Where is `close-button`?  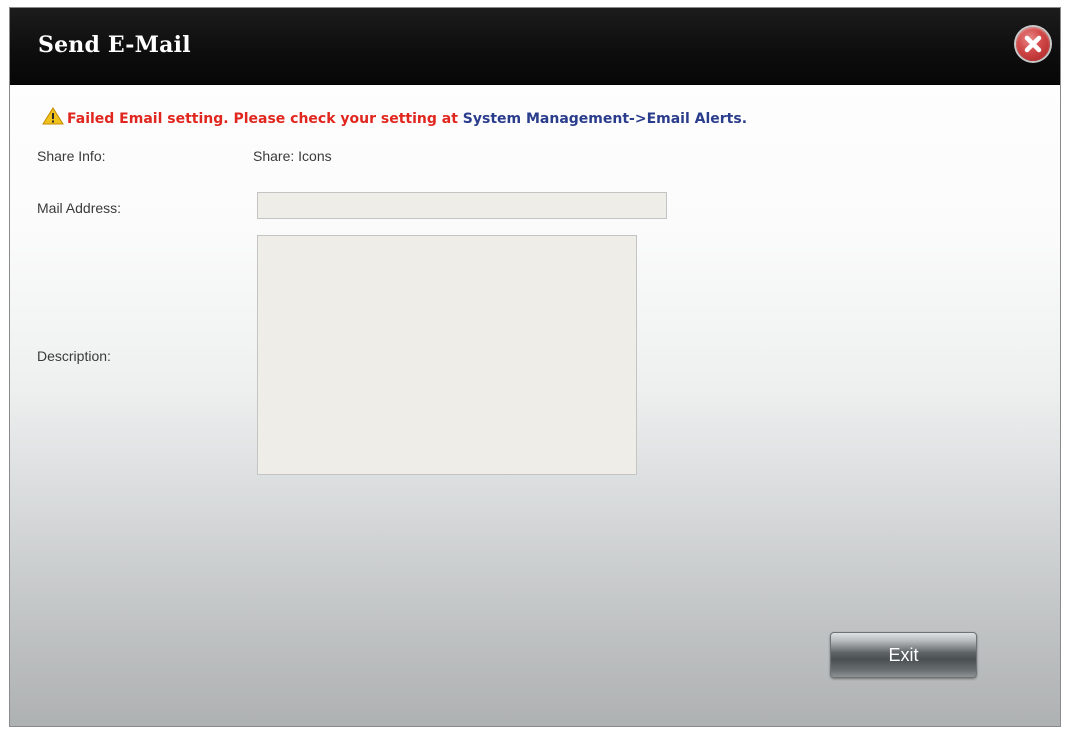 close-button is located at coordinates (1033, 44).